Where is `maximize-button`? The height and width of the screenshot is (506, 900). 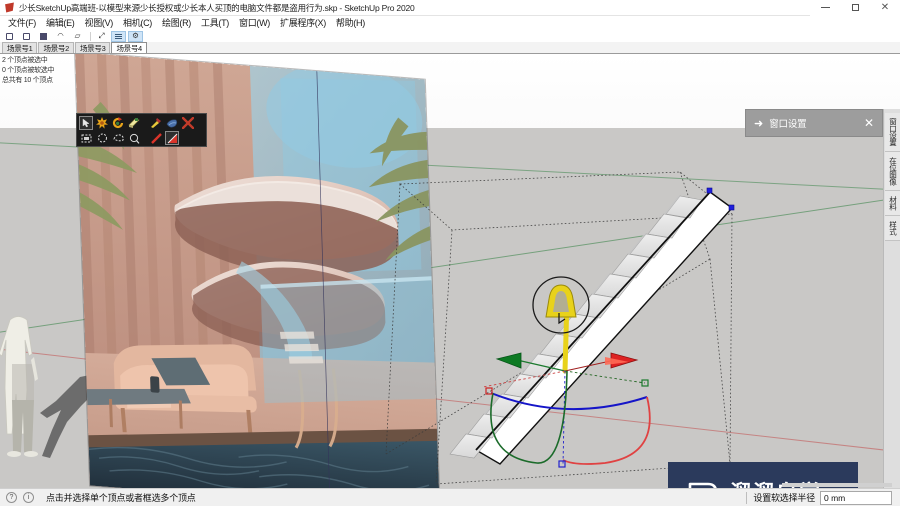
maximize-button is located at coordinates (855, 8).